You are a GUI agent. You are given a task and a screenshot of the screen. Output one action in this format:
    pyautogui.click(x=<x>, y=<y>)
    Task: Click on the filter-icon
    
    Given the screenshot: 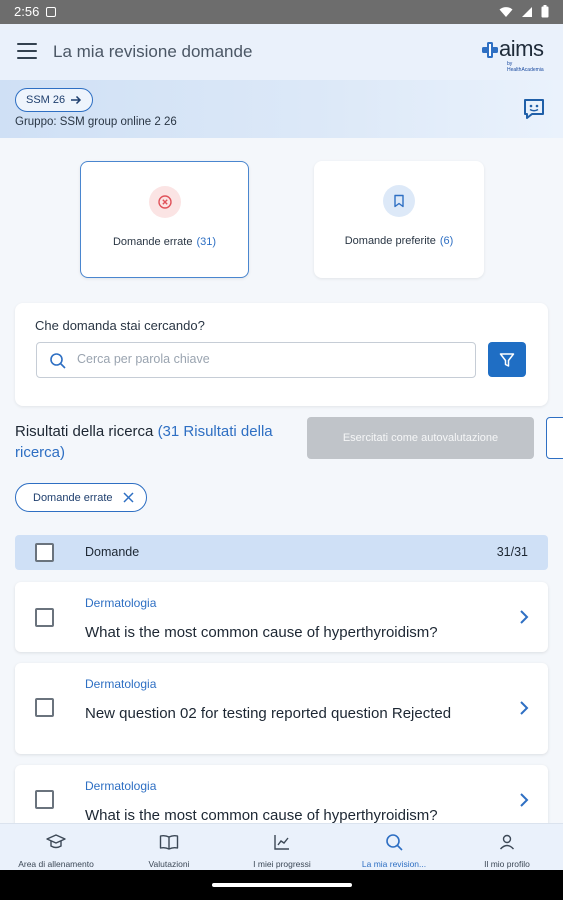 What is the action you would take?
    pyautogui.click(x=507, y=359)
    